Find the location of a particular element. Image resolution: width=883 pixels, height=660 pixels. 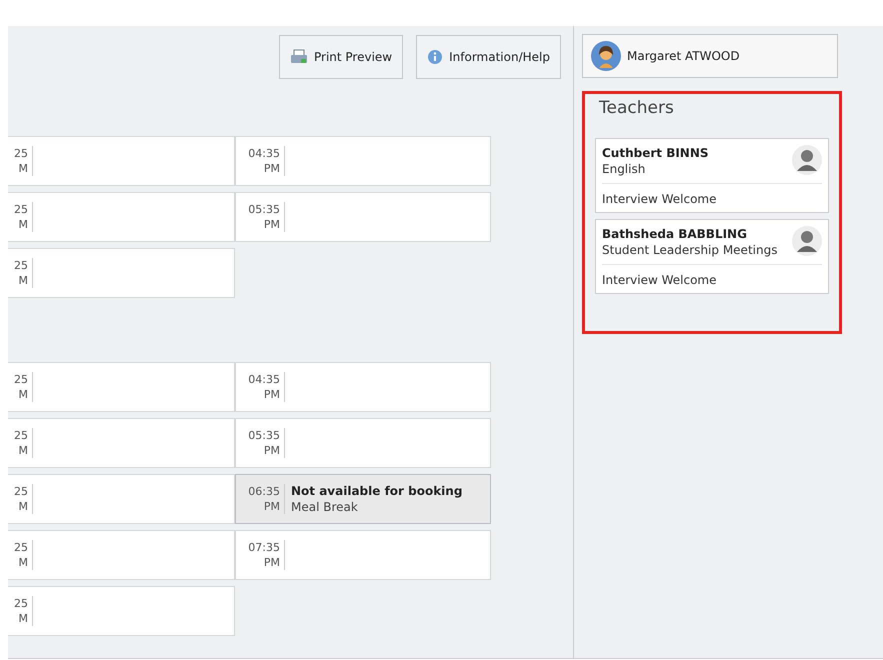

printer-icon is located at coordinates (299, 57).